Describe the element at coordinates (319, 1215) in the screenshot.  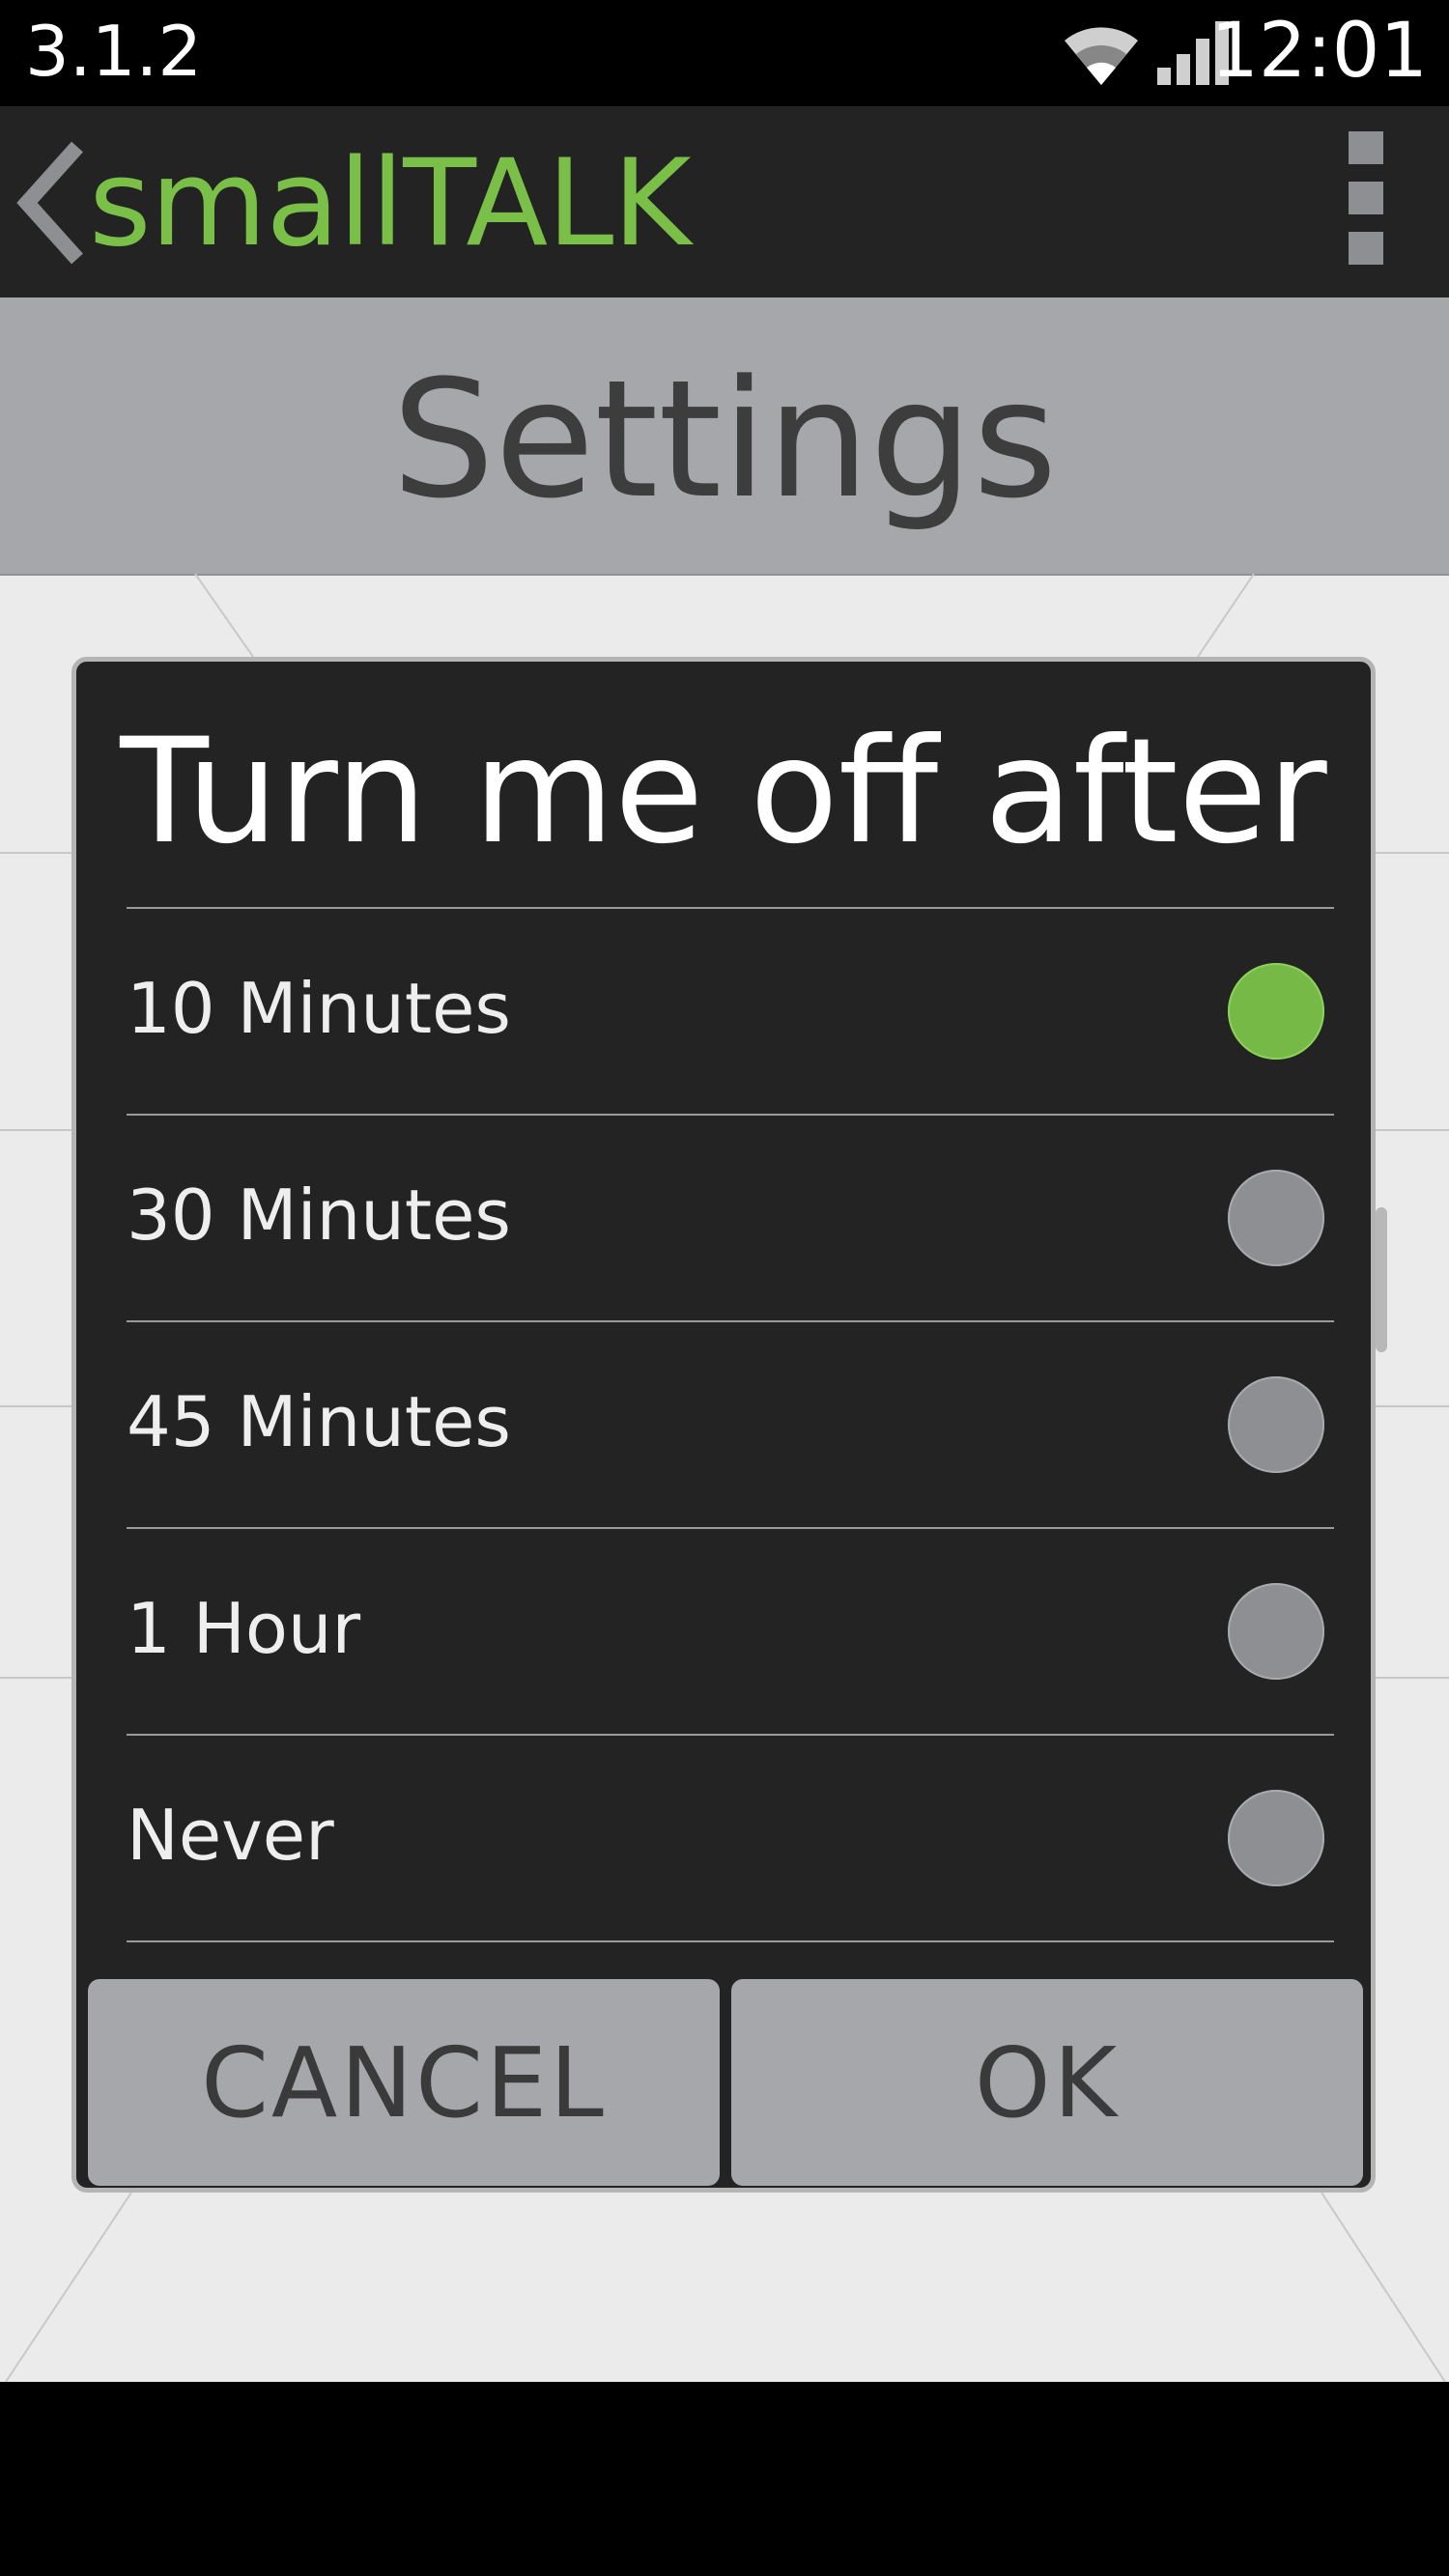
I see `option-label: 30 Minutes` at that location.